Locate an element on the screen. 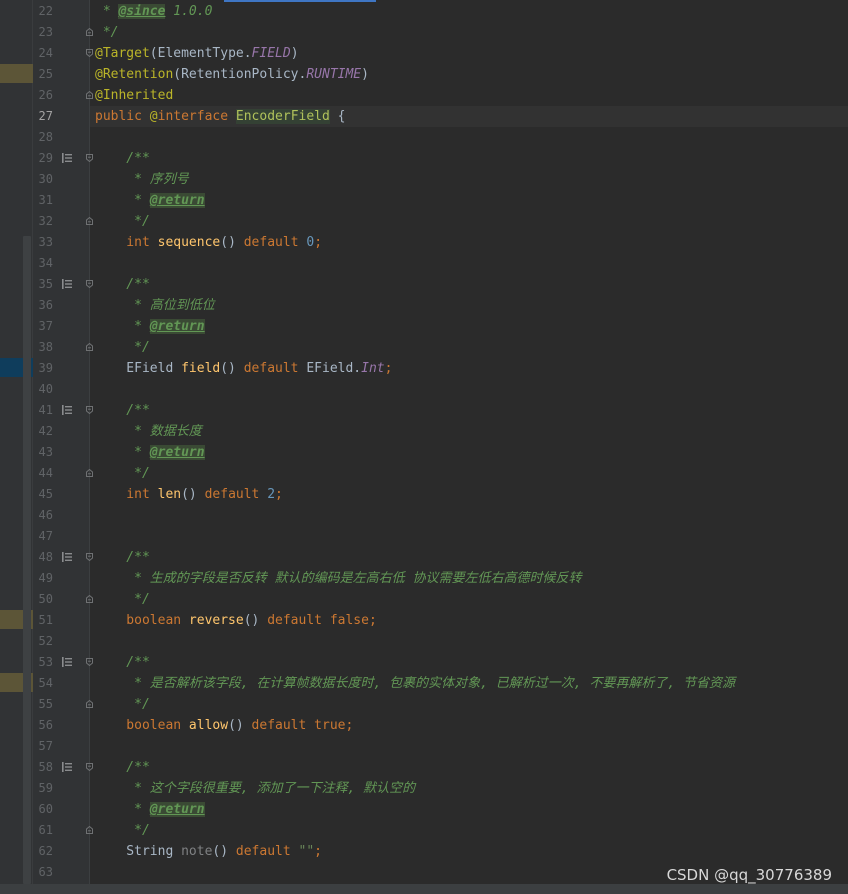 This screenshot has width=848, height=894. code-text: int sequence() default 0; is located at coordinates (208, 242).